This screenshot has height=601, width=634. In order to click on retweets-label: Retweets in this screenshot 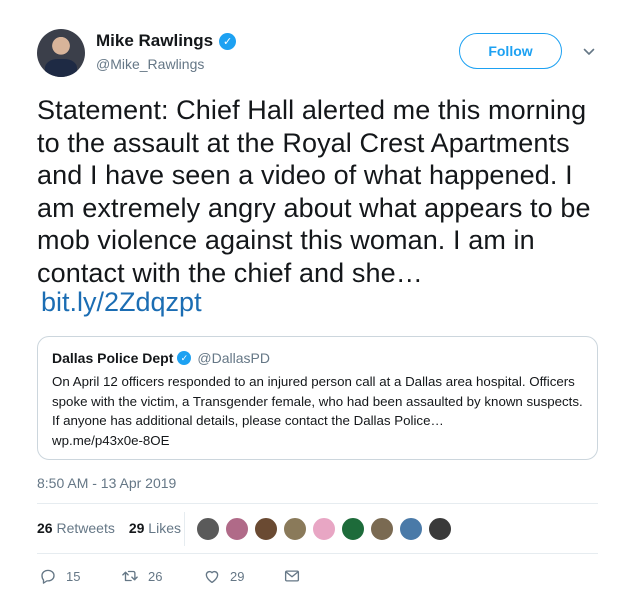, I will do `click(85, 528)`.